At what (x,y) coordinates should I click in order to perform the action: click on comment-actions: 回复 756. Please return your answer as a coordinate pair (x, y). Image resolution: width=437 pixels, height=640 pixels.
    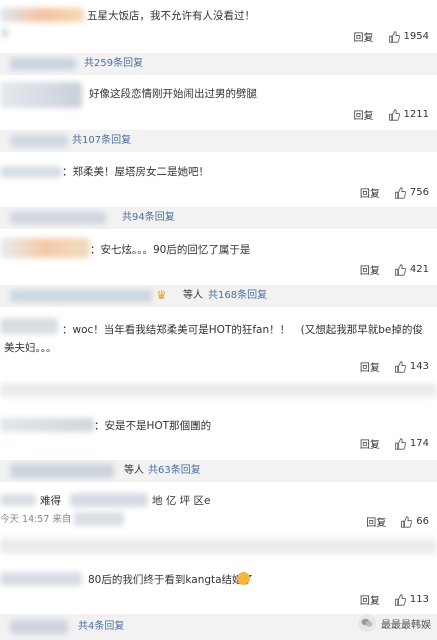
    Looking at the image, I should click on (394, 192).